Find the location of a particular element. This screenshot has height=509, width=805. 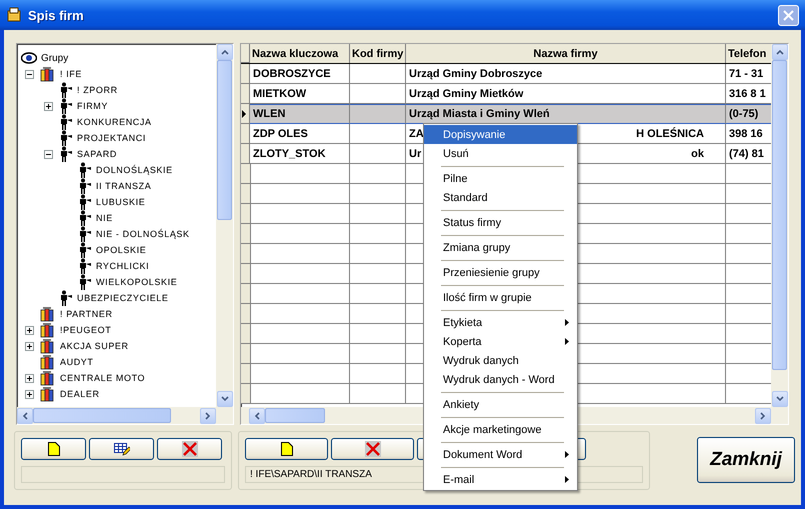

window-title: Spis firm is located at coordinates (56, 15).